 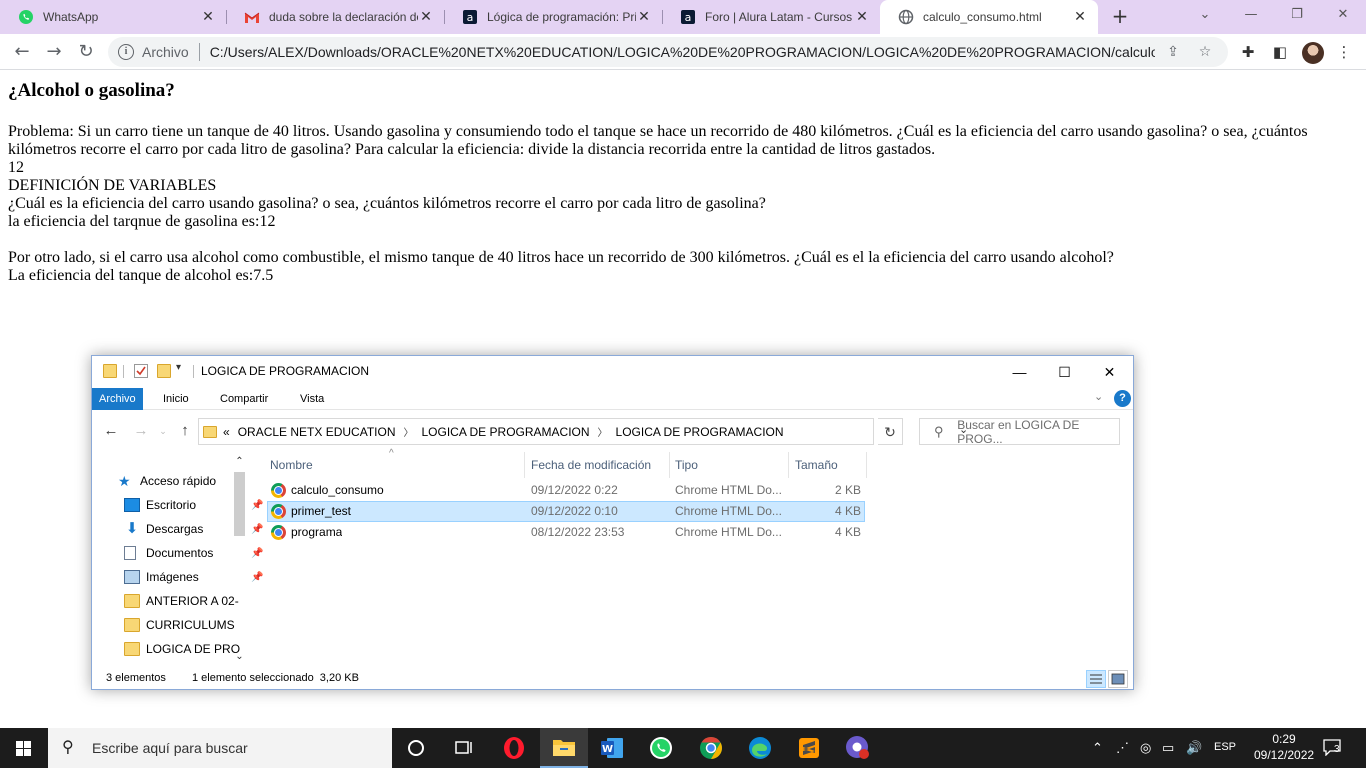 I want to click on side-panel-icon: ◧, so click(x=1280, y=52).